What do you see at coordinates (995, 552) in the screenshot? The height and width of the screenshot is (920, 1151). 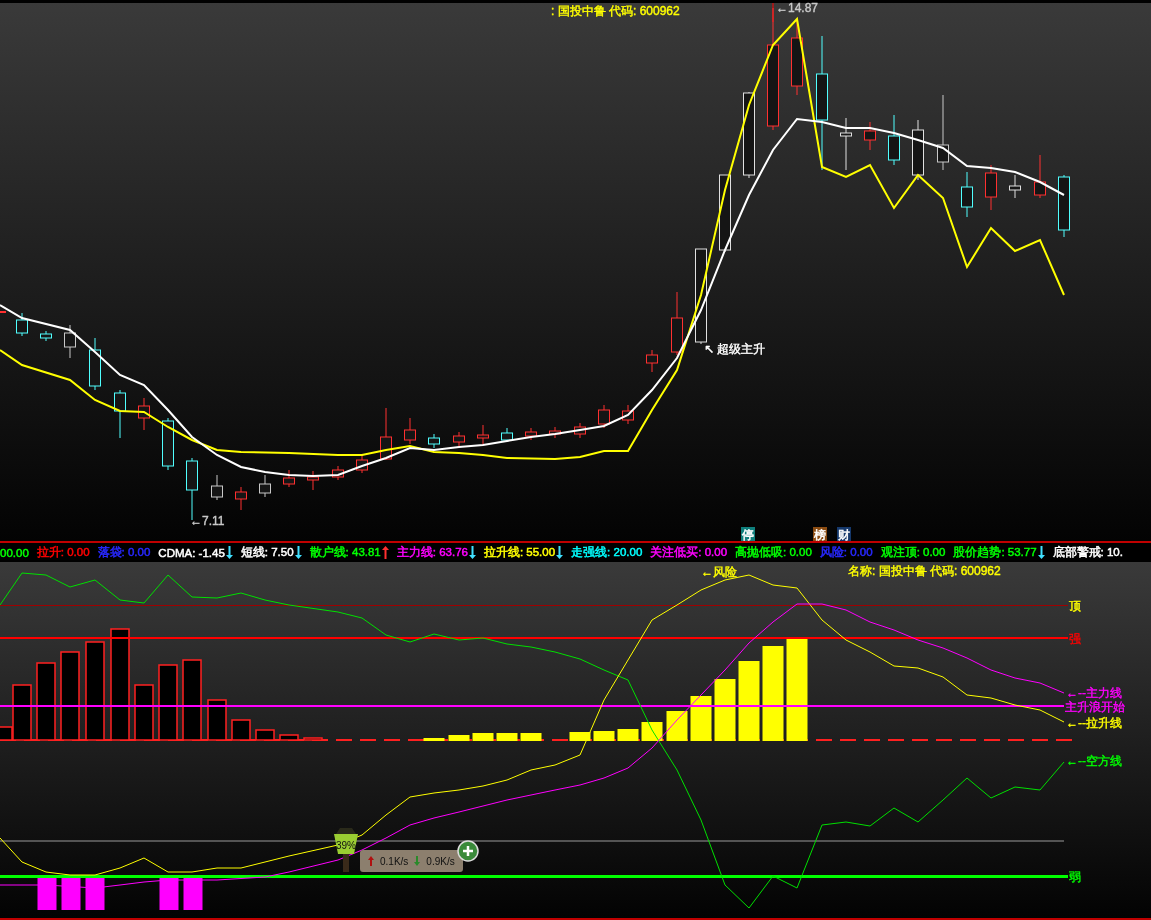 I see `indicator-value: 股价趋势: 53.77` at bounding box center [995, 552].